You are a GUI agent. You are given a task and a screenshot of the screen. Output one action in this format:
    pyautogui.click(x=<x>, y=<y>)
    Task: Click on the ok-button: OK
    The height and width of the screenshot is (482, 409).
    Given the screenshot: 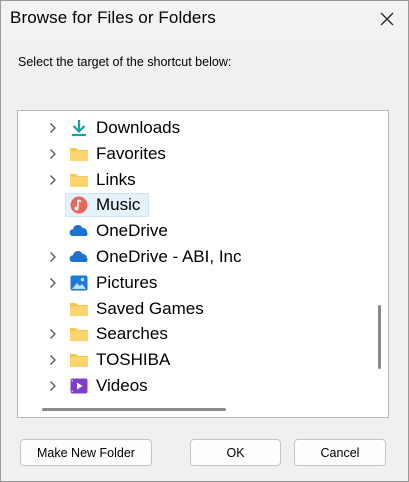 What is the action you would take?
    pyautogui.click(x=235, y=452)
    